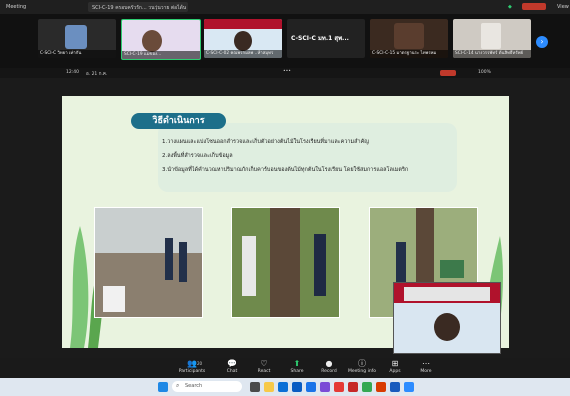 The image size is (570, 396). I want to click on share-icon: ⬆, so click(297, 363).